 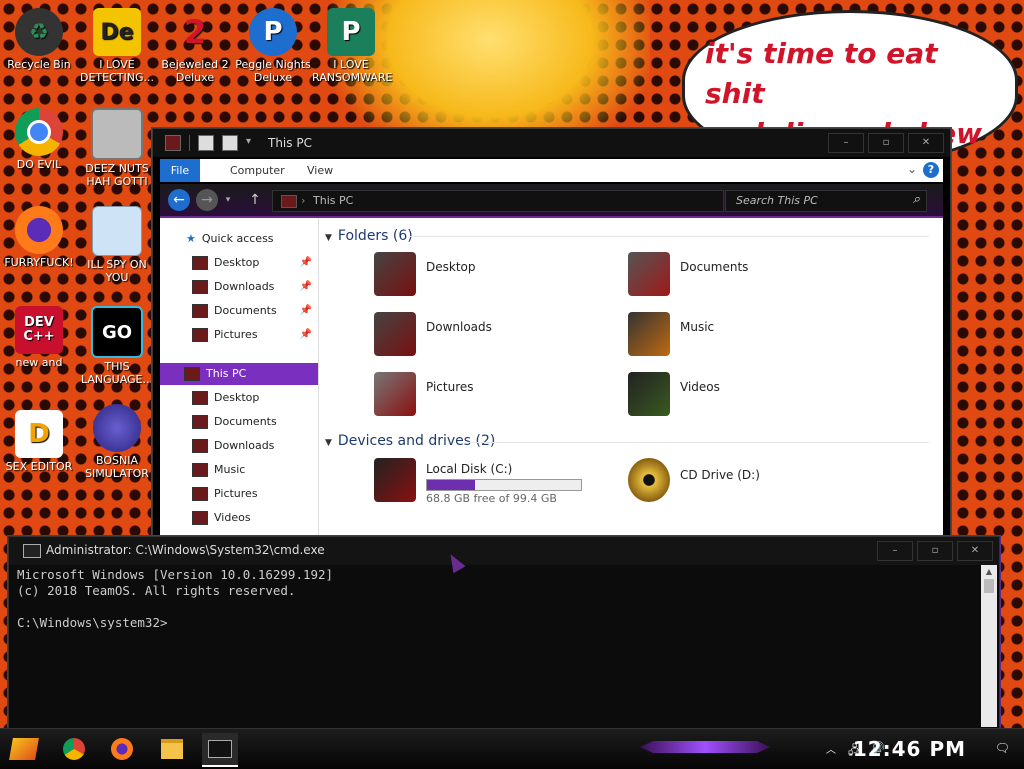 What do you see at coordinates (39, 132) in the screenshot?
I see `chrome-icon` at bounding box center [39, 132].